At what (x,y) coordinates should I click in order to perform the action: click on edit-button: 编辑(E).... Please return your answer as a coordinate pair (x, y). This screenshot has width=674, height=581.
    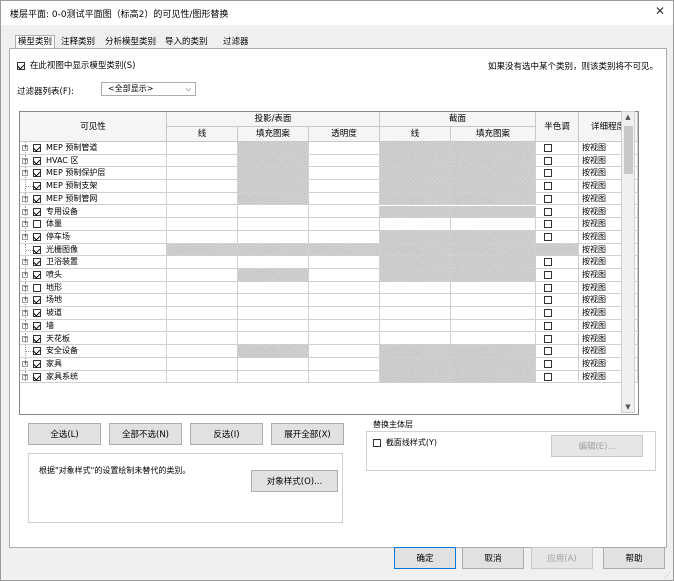
    Looking at the image, I should click on (597, 446).